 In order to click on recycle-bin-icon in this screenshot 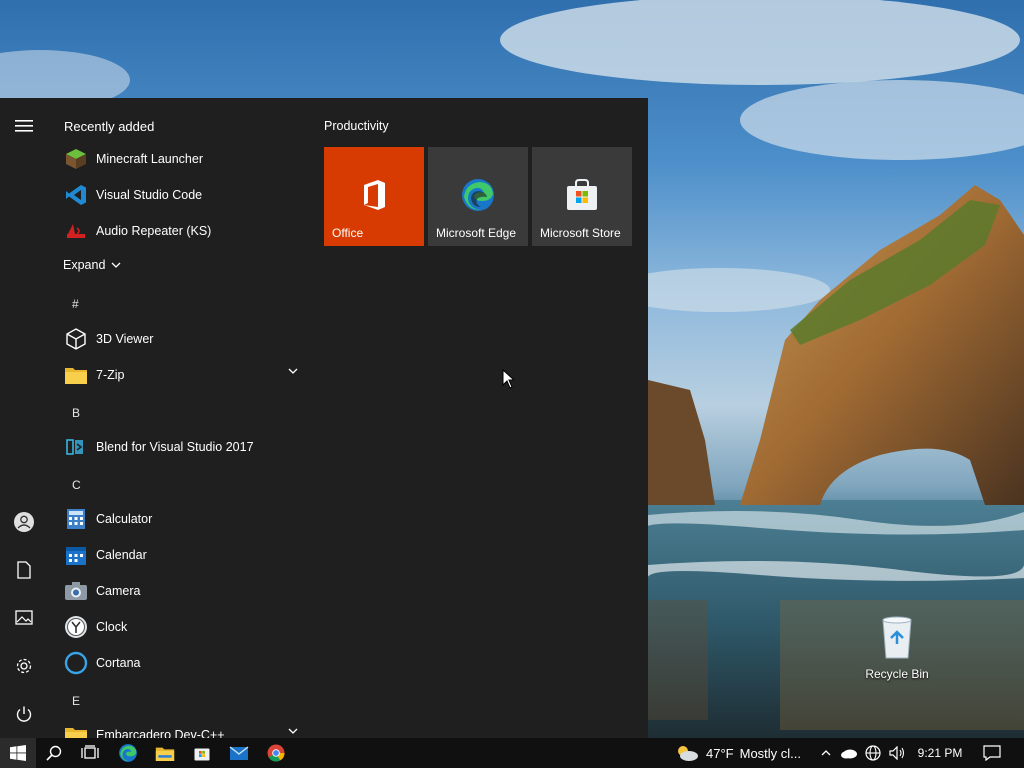, I will do `click(897, 637)`.